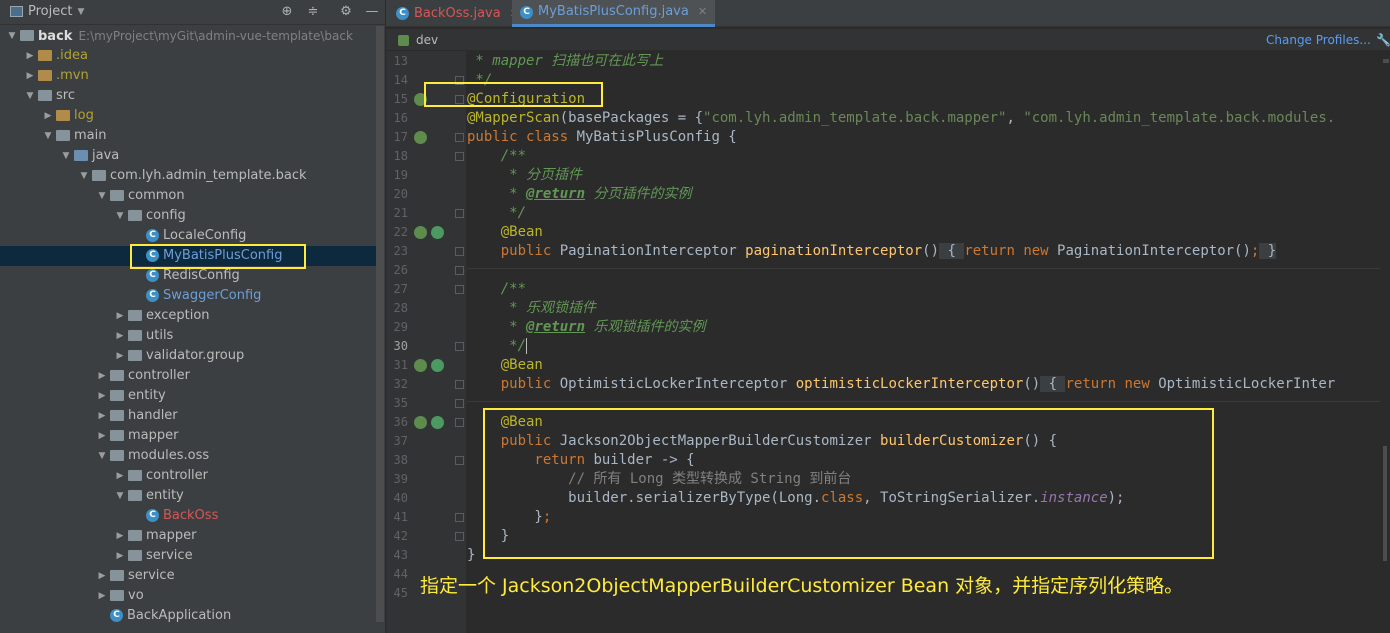  Describe the element at coordinates (702, 12) in the screenshot. I see `close-icon: ✕` at that location.